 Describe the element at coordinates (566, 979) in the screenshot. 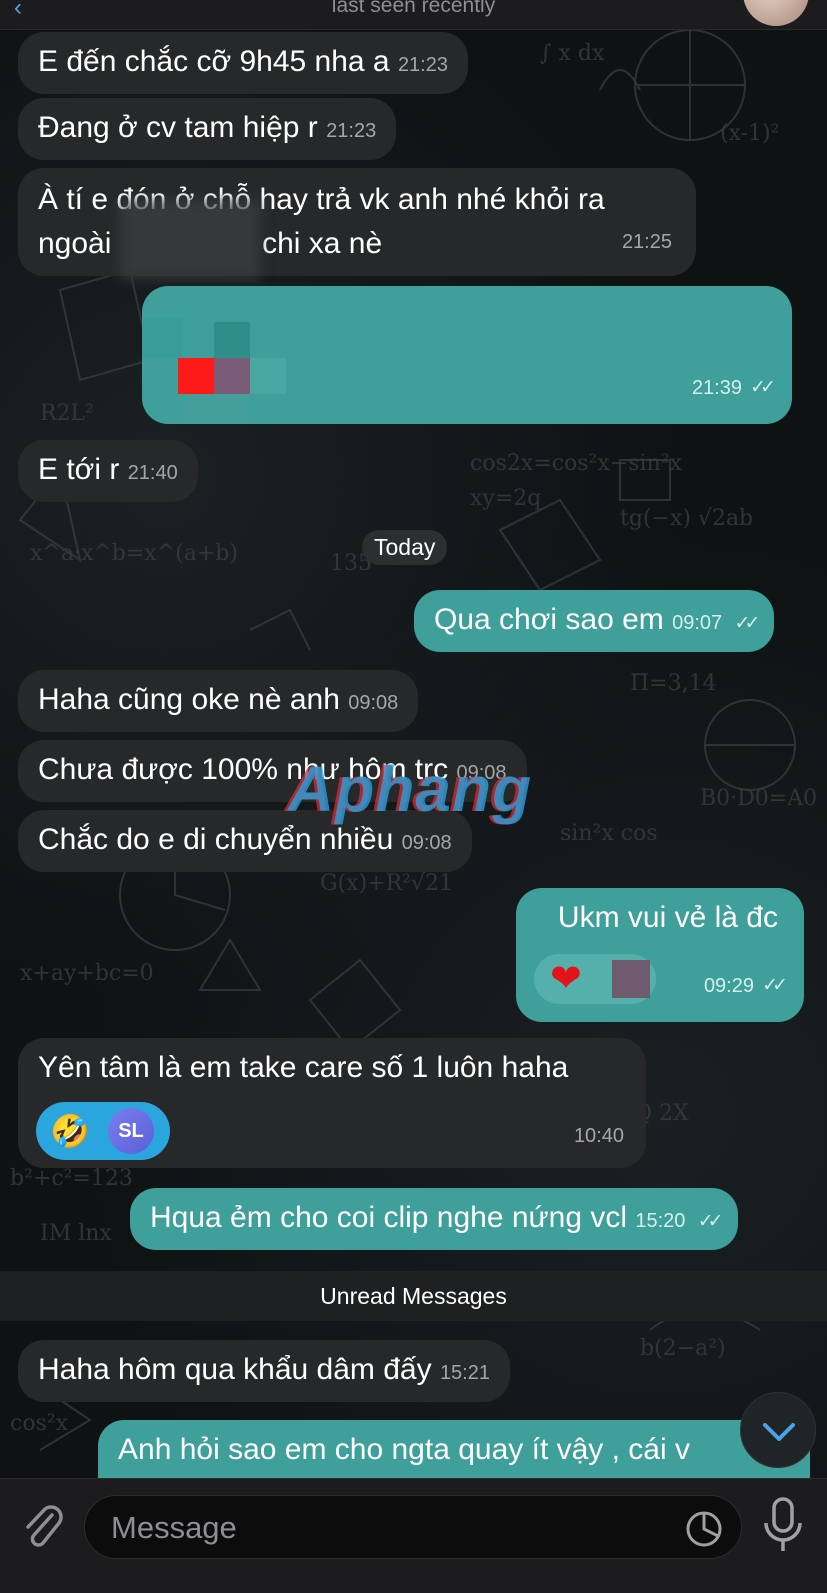

I see `heart-icon: ❤` at that location.